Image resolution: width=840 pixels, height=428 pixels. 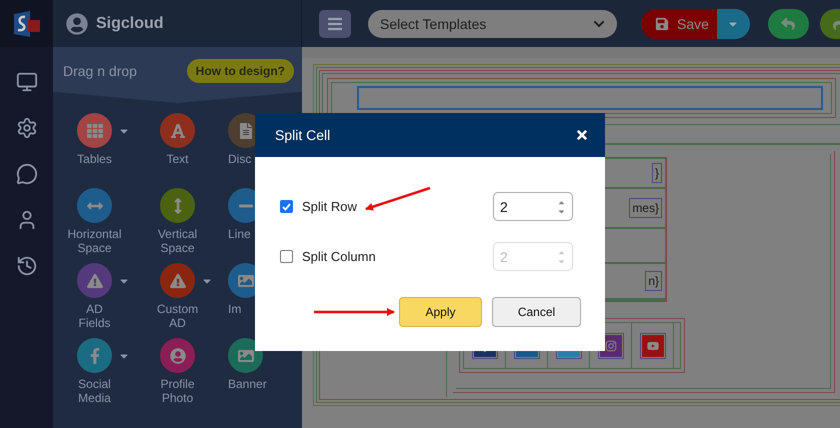 What do you see at coordinates (100, 71) in the screenshot?
I see `section-title: Drag n drop` at bounding box center [100, 71].